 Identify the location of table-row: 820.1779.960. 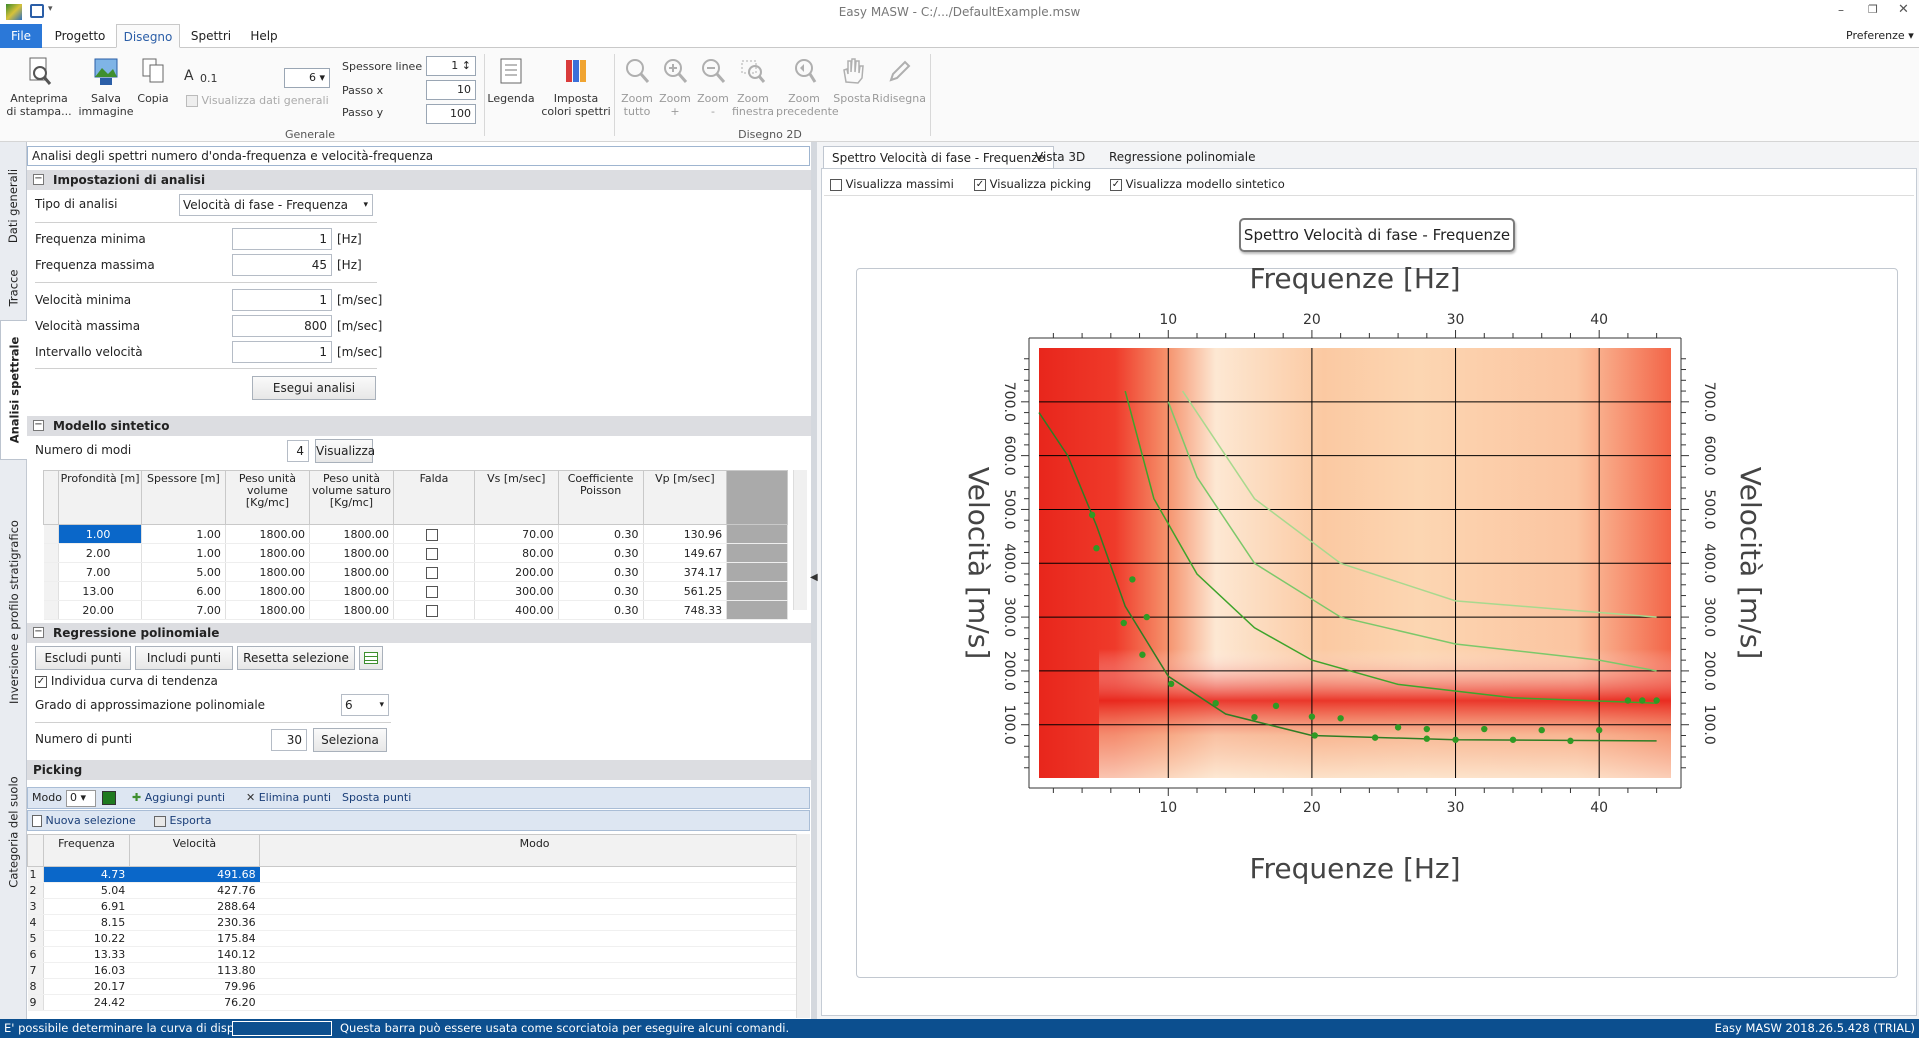
(418, 986).